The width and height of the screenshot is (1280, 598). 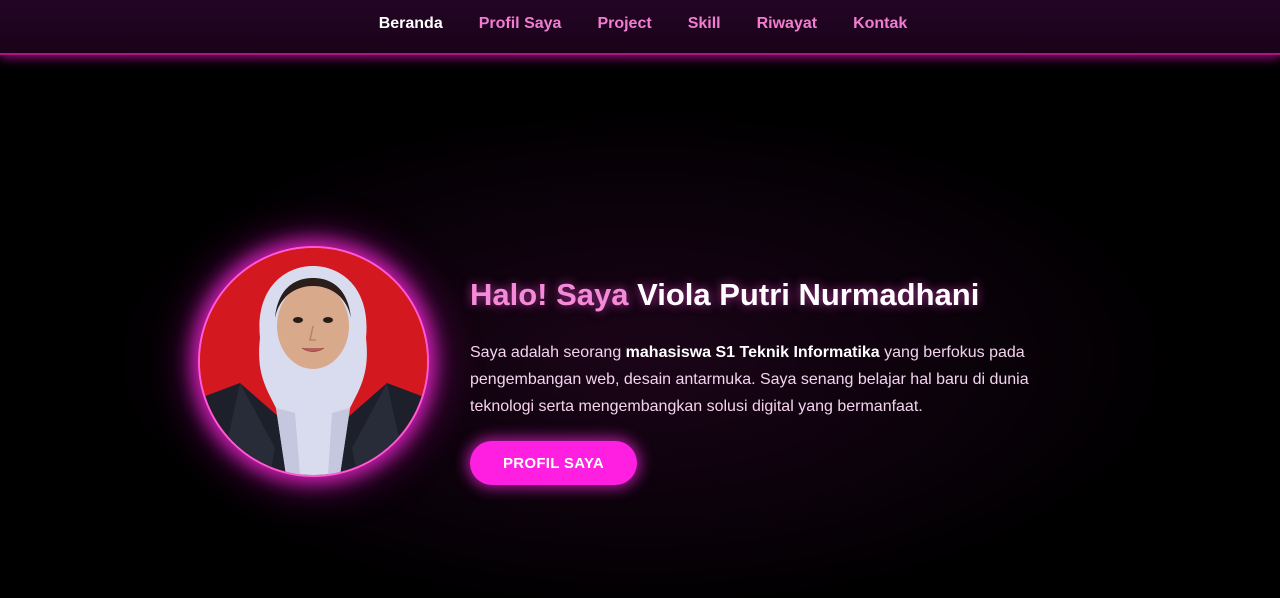 What do you see at coordinates (548, 352) in the screenshot?
I see `hero-desc-text: Saya adalah seorang` at bounding box center [548, 352].